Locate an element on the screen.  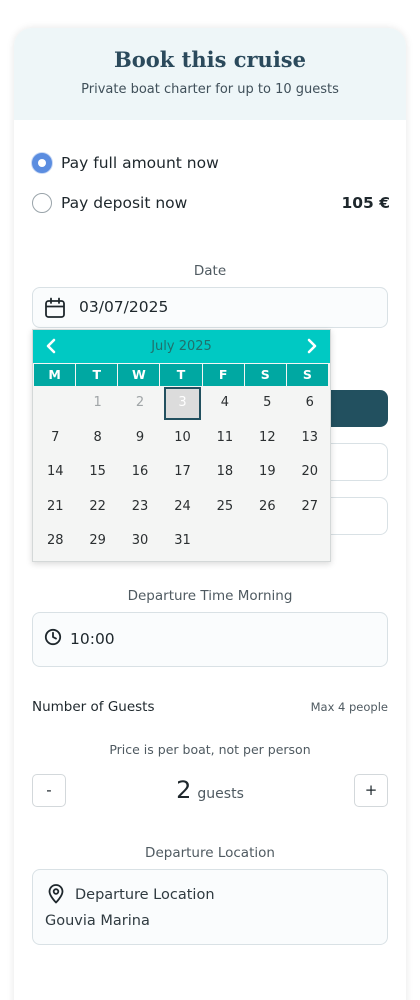
radio-full-amount is located at coordinates (42, 163).